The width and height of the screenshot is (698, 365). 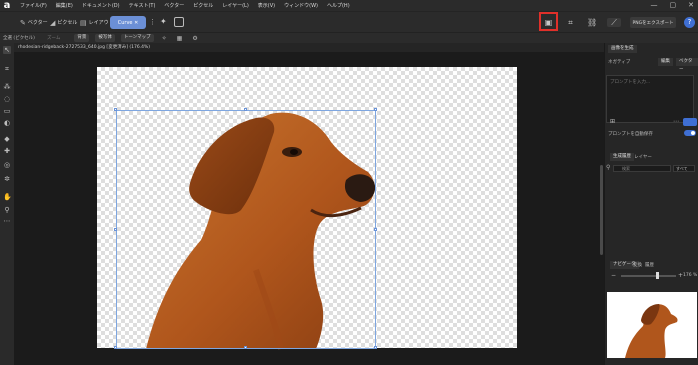 What do you see at coordinates (7, 123) in the screenshot?
I see `erase-tool-icon: ◐` at bounding box center [7, 123].